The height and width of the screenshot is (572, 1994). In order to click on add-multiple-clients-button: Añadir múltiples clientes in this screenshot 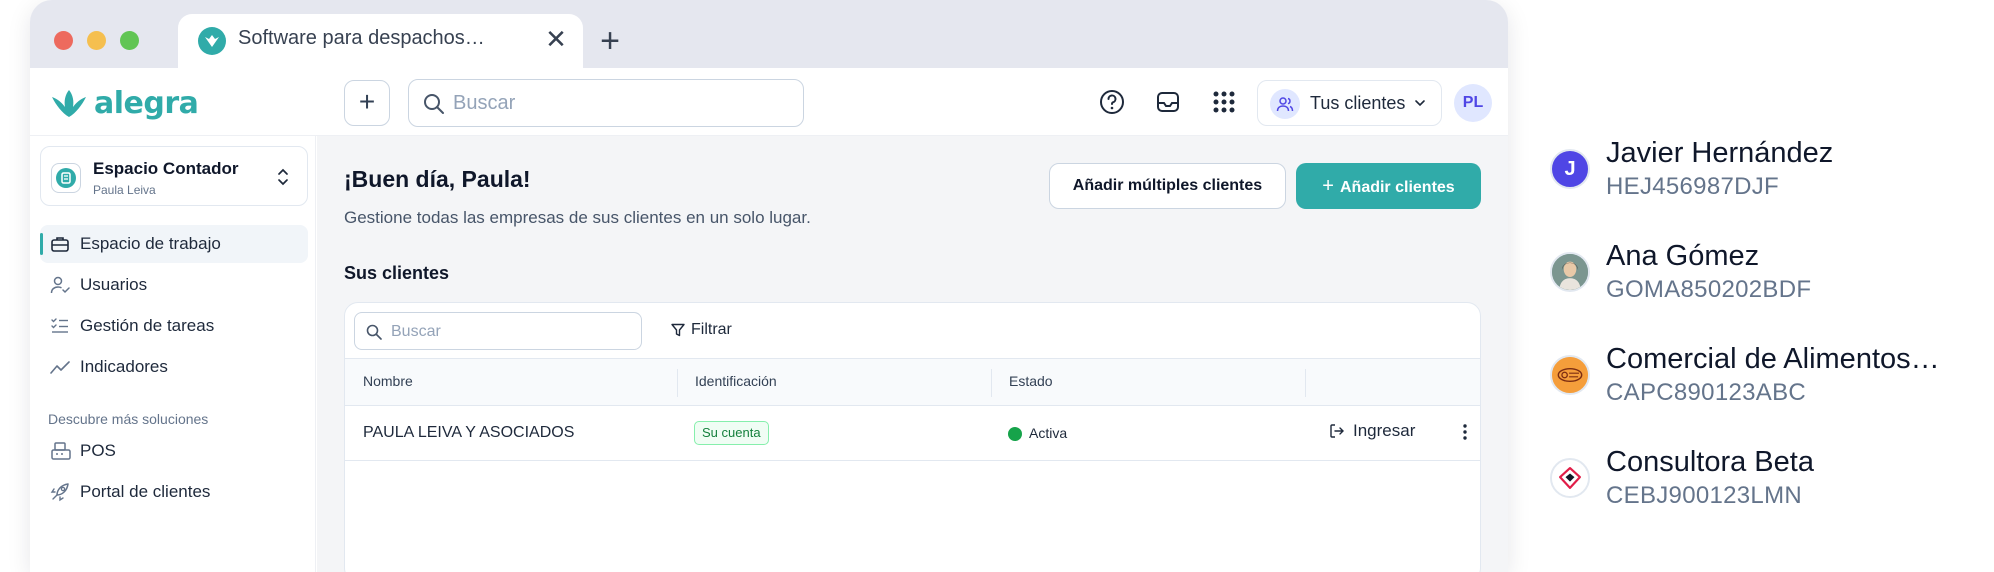, I will do `click(1167, 186)`.